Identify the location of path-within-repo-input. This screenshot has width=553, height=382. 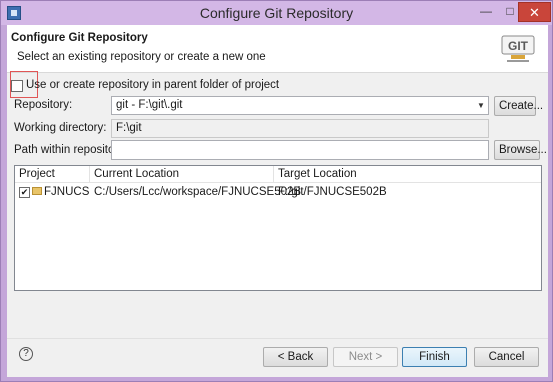
(300, 150).